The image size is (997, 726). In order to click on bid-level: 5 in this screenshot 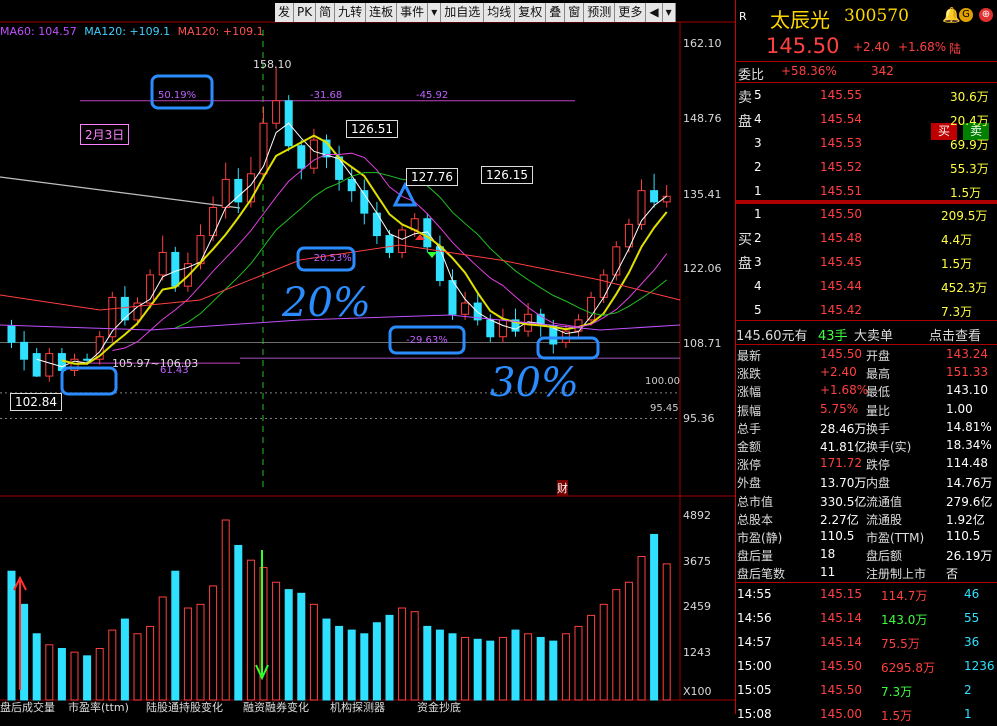, I will do `click(758, 310)`.